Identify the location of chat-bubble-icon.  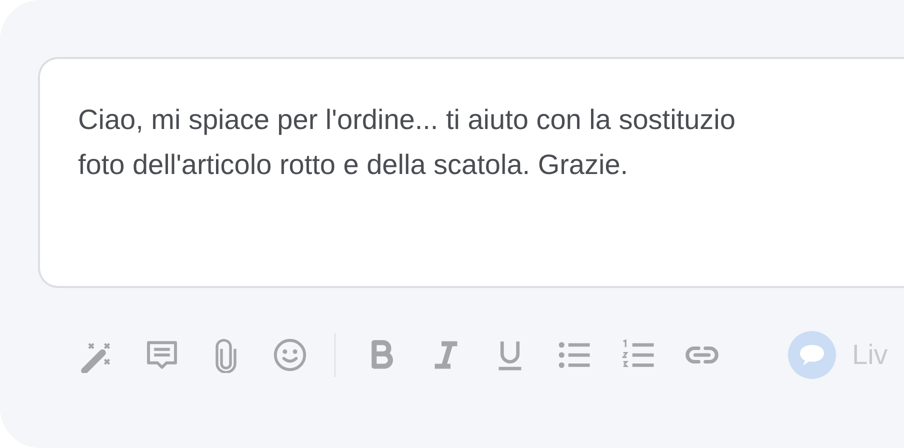
(812, 355).